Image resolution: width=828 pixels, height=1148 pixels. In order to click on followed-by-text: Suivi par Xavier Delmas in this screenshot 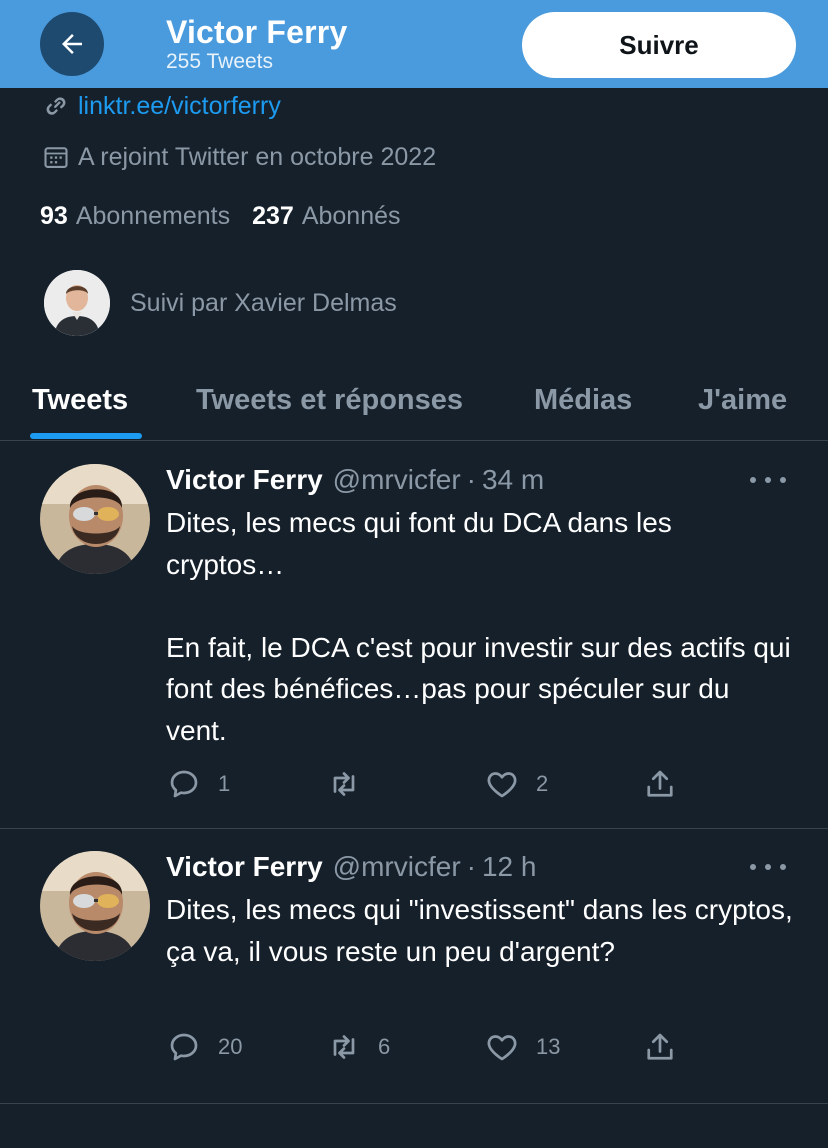, I will do `click(263, 302)`.